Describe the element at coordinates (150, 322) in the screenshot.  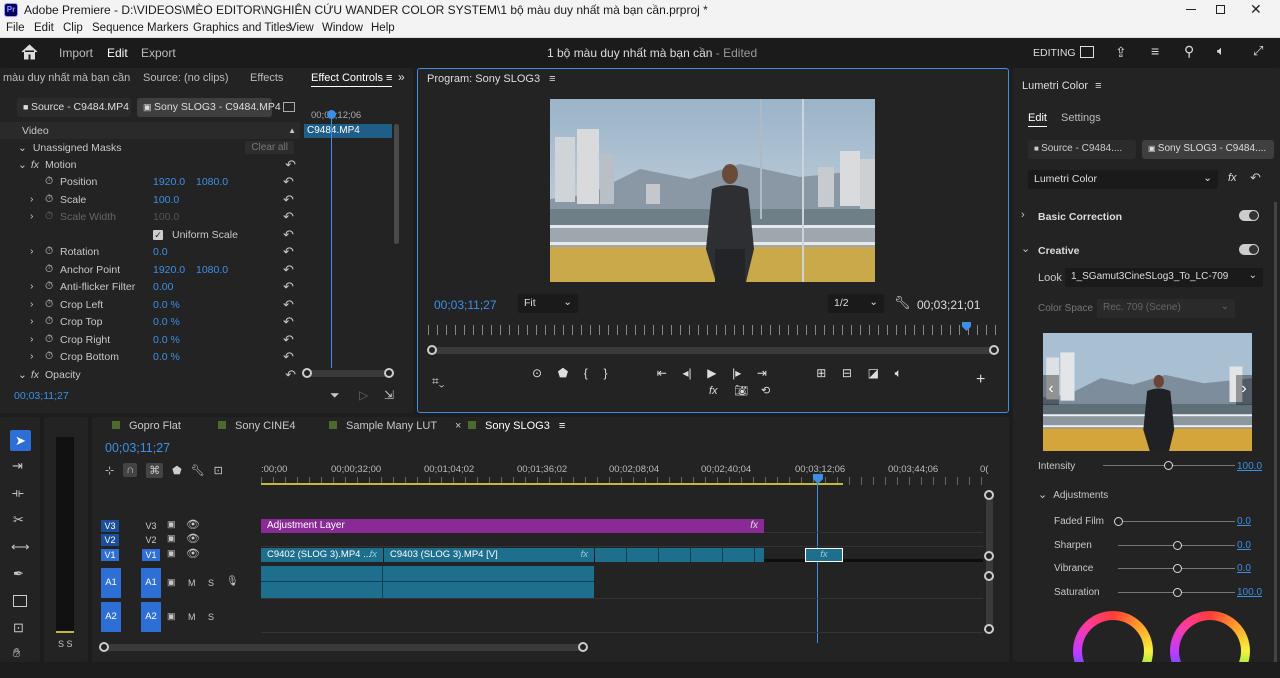
I see `property-row-crop-top: › ⏱︎ Crop Top 0.0 % ↶` at that location.